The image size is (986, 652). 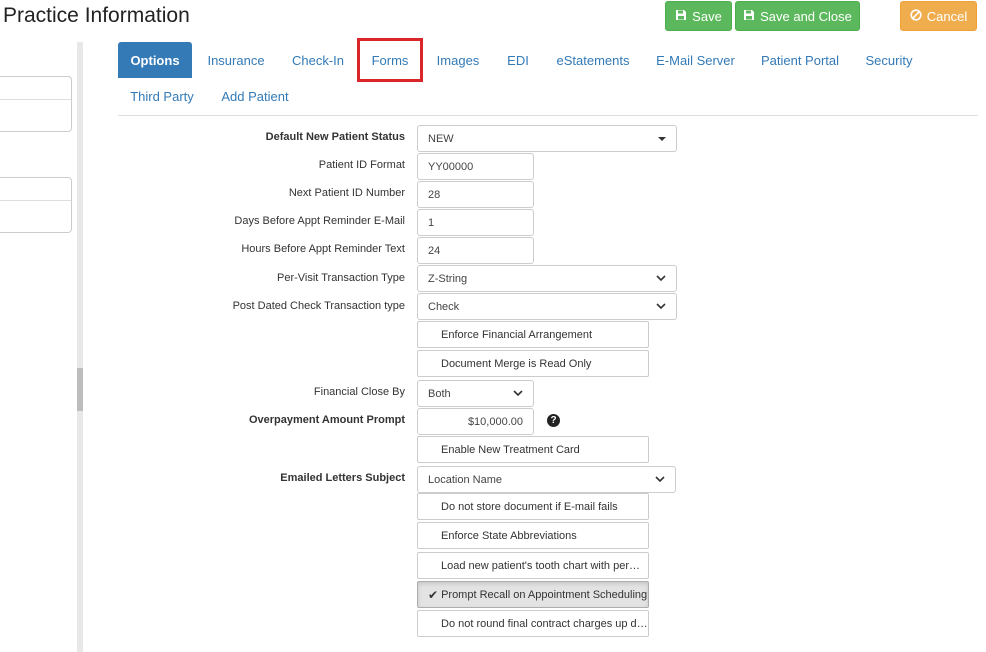 I want to click on next-patient-id-input: 28, so click(x=475, y=194).